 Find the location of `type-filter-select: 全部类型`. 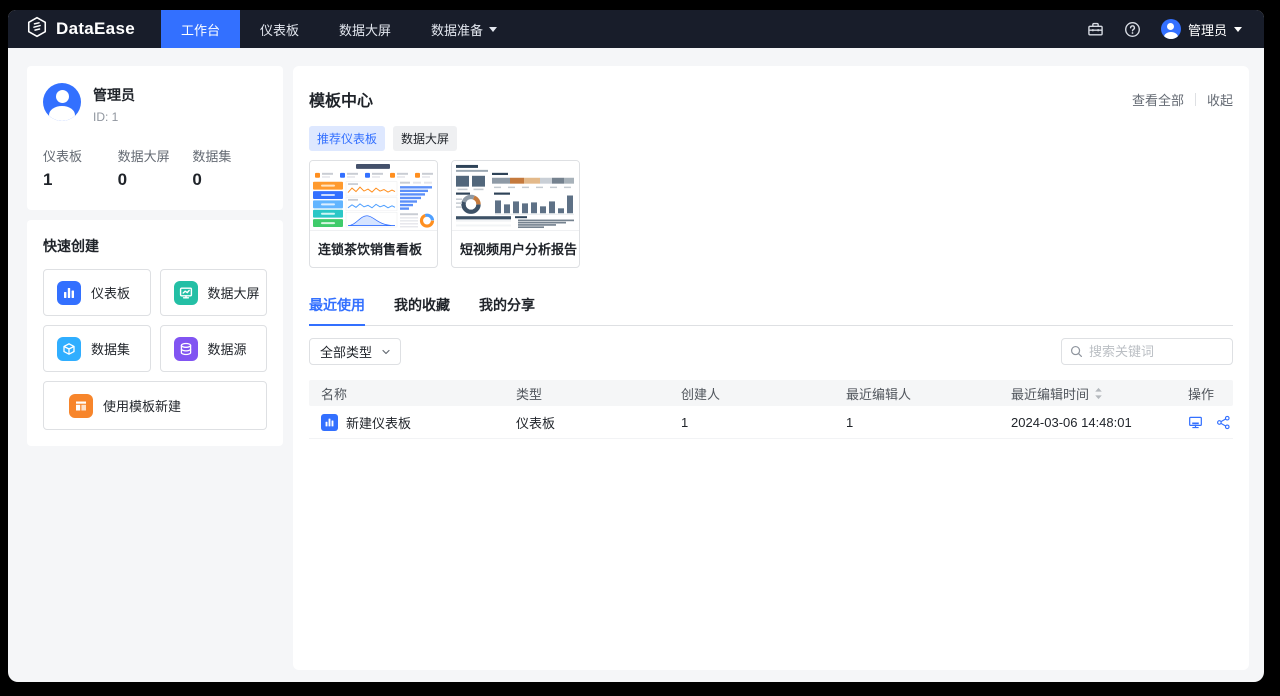

type-filter-select: 全部类型 is located at coordinates (355, 351).